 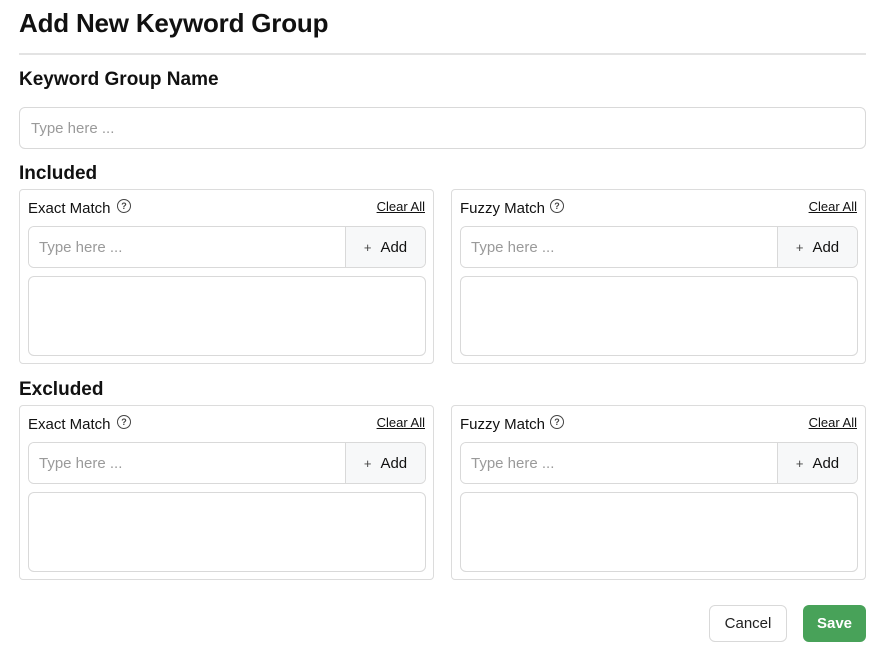 What do you see at coordinates (187, 247) in the screenshot?
I see `included-exact-keyword-input` at bounding box center [187, 247].